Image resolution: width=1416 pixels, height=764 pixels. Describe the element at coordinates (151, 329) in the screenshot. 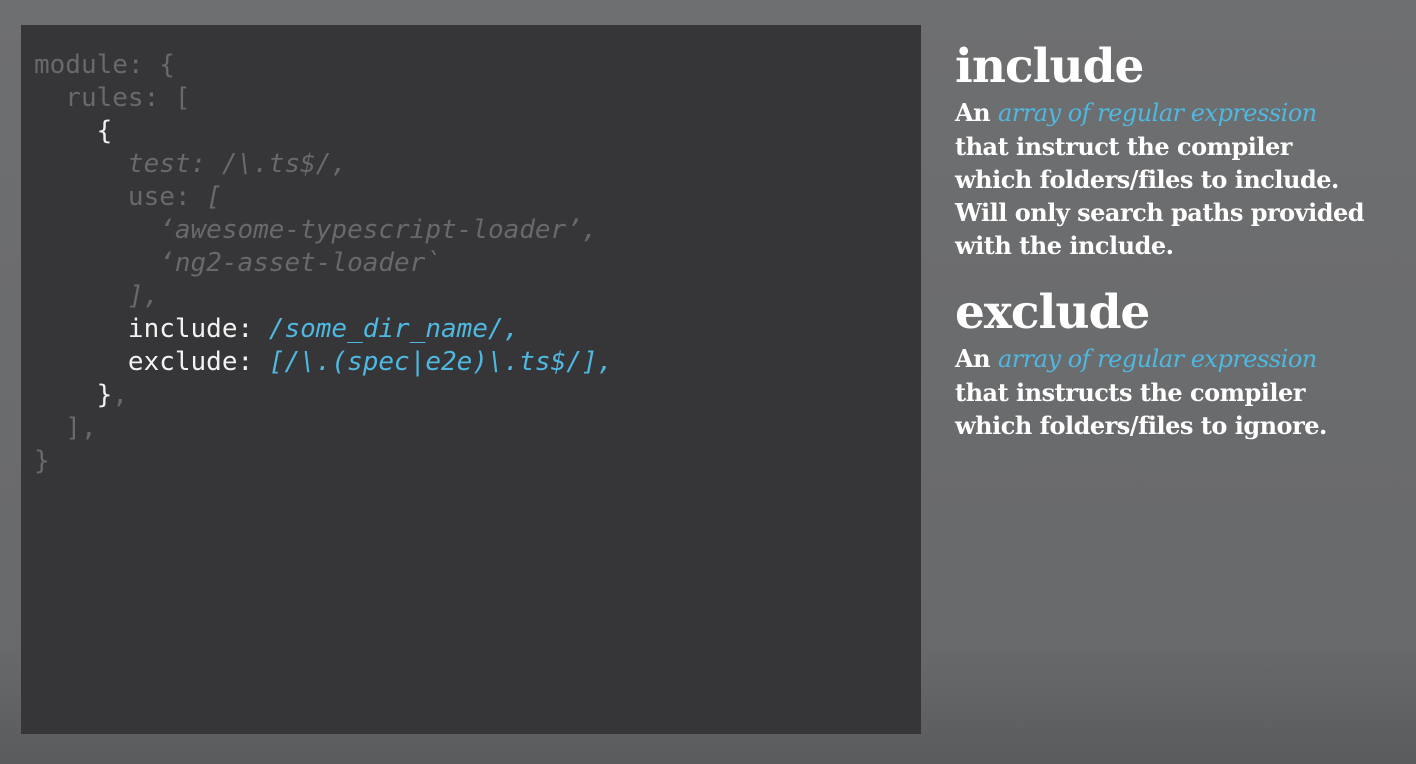

I see `code-key: include:` at that location.